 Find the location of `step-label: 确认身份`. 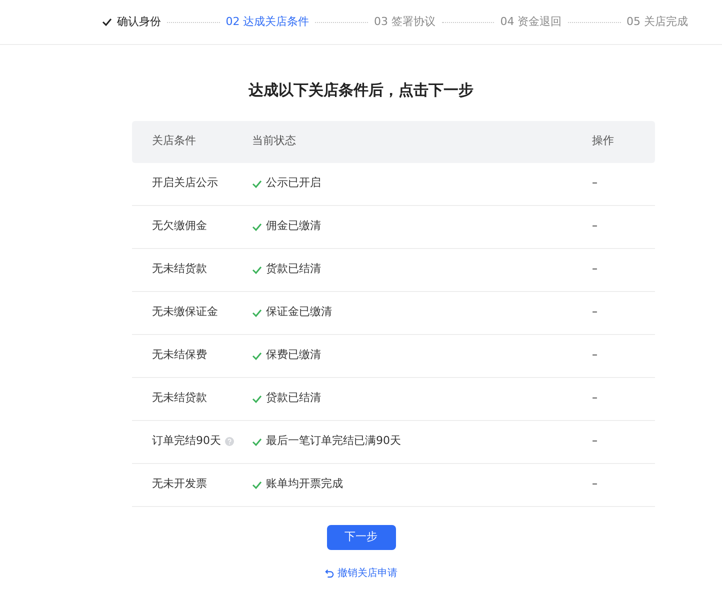

step-label: 确认身份 is located at coordinates (139, 22).